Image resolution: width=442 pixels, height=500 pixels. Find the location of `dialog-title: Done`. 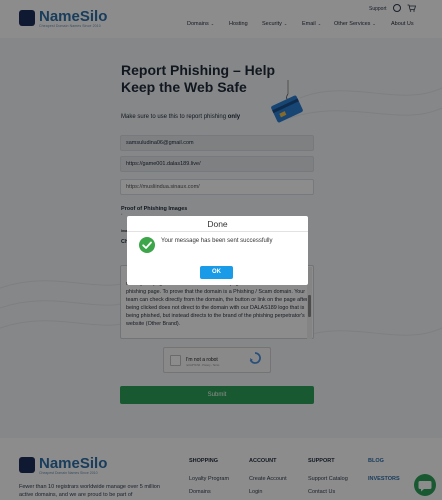

dialog-title: Done is located at coordinates (217, 224).